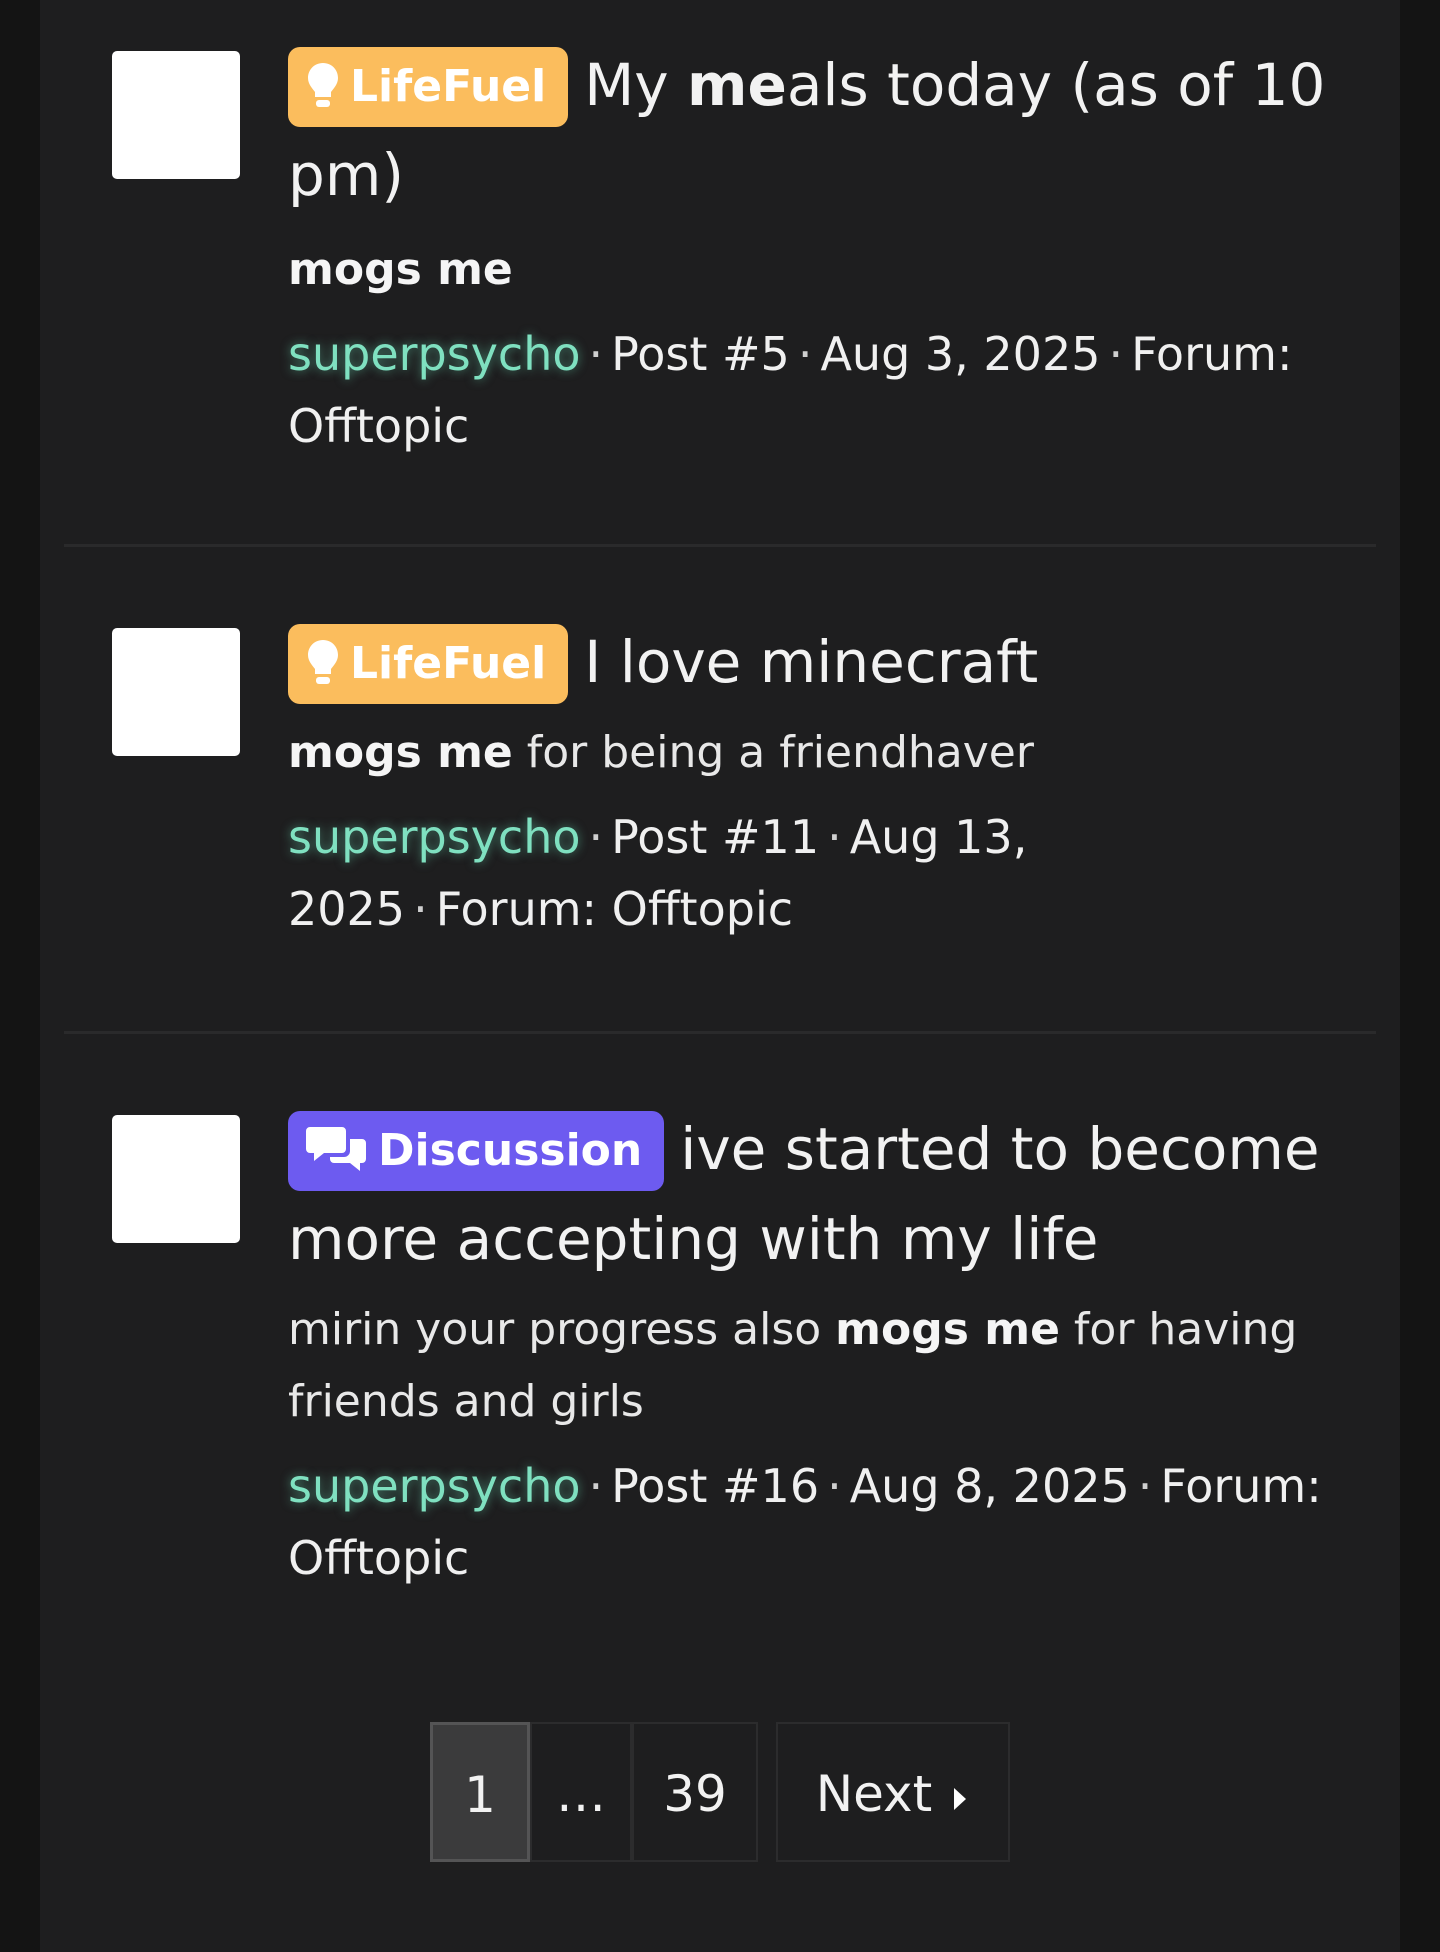  I want to click on forum-link: Forum: Offtopic, so click(614, 909).